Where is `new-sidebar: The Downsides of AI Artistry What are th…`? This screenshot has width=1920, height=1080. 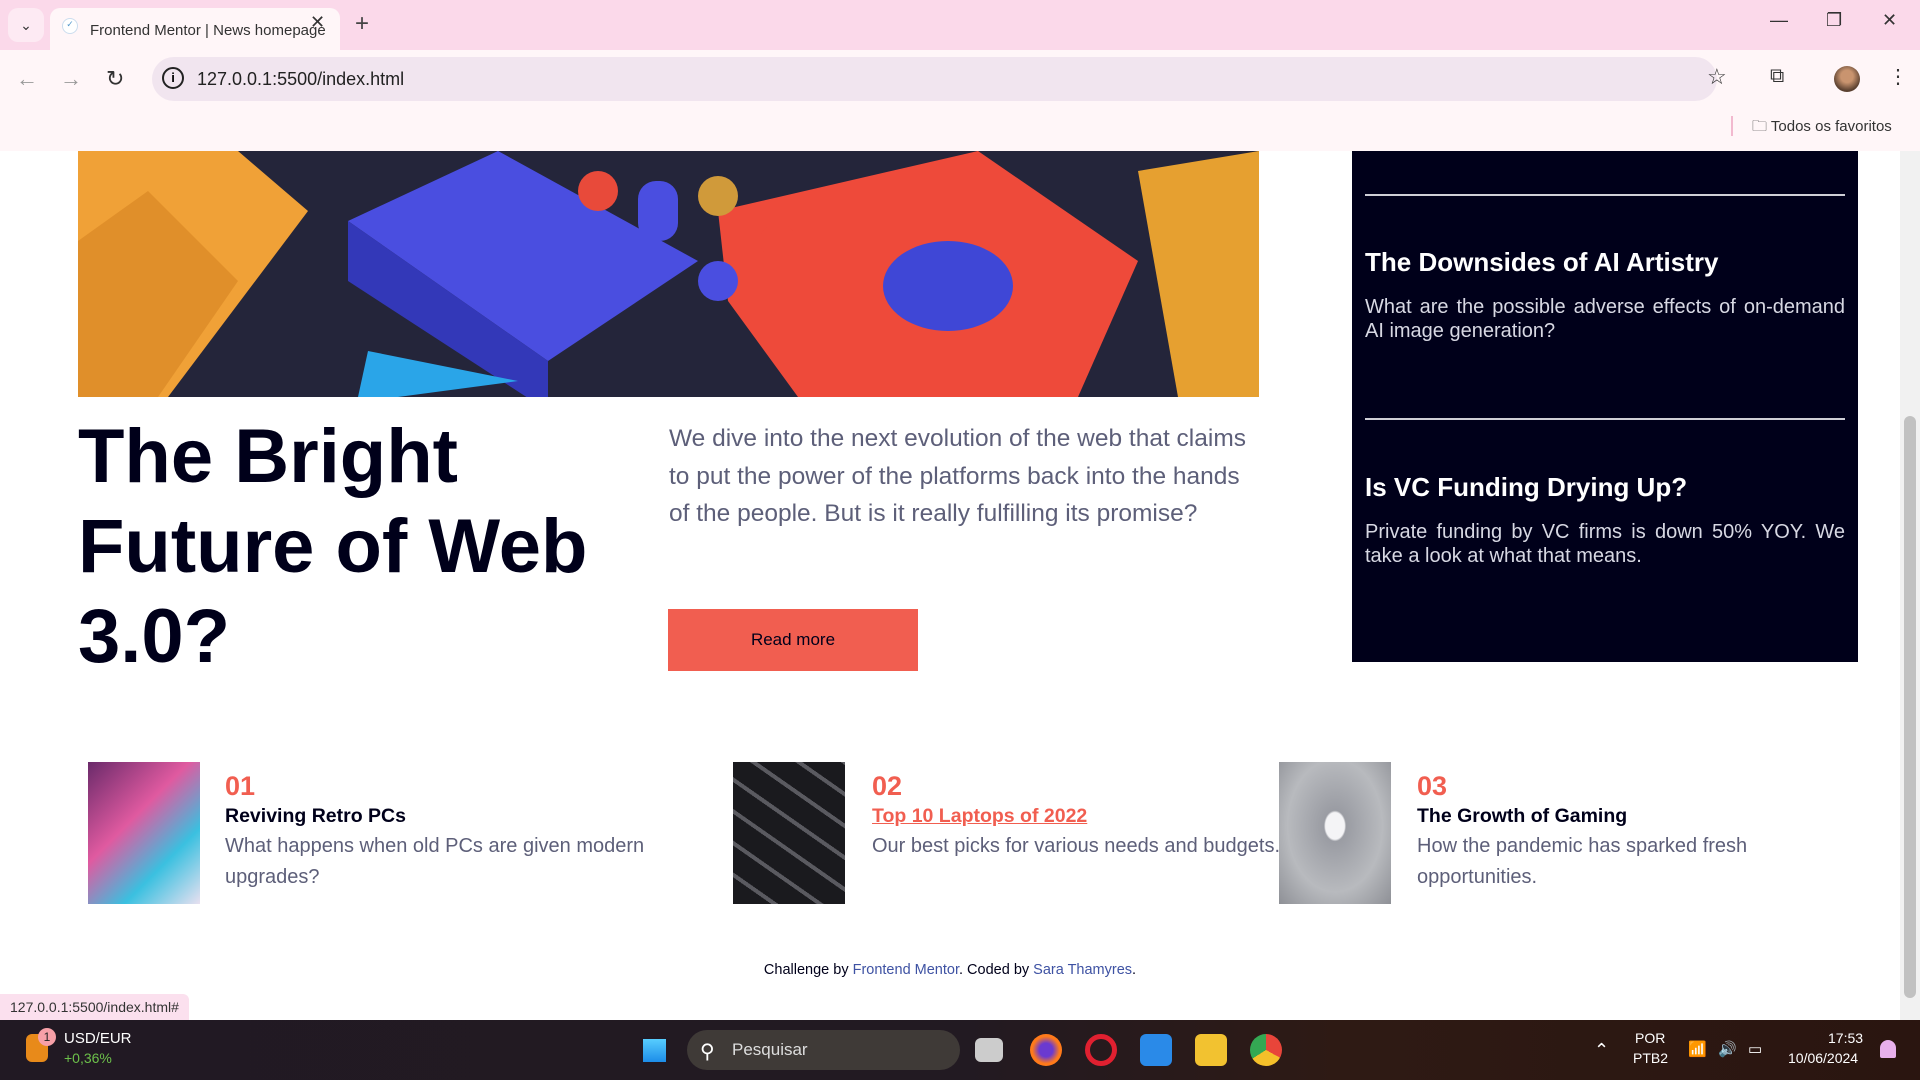 new-sidebar: The Downsides of AI Artistry What are th… is located at coordinates (1605, 406).